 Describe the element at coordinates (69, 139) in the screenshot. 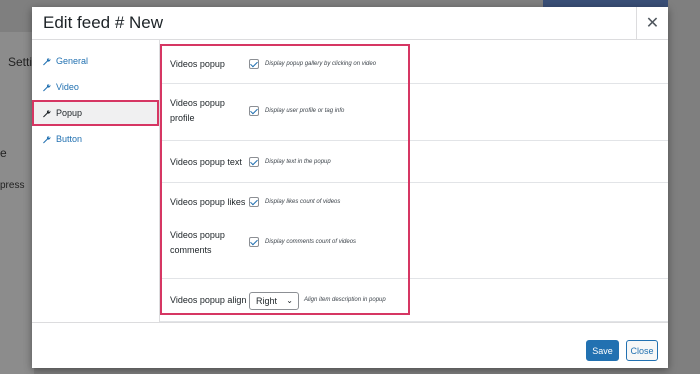

I see `sidebar-item-label: Button` at that location.